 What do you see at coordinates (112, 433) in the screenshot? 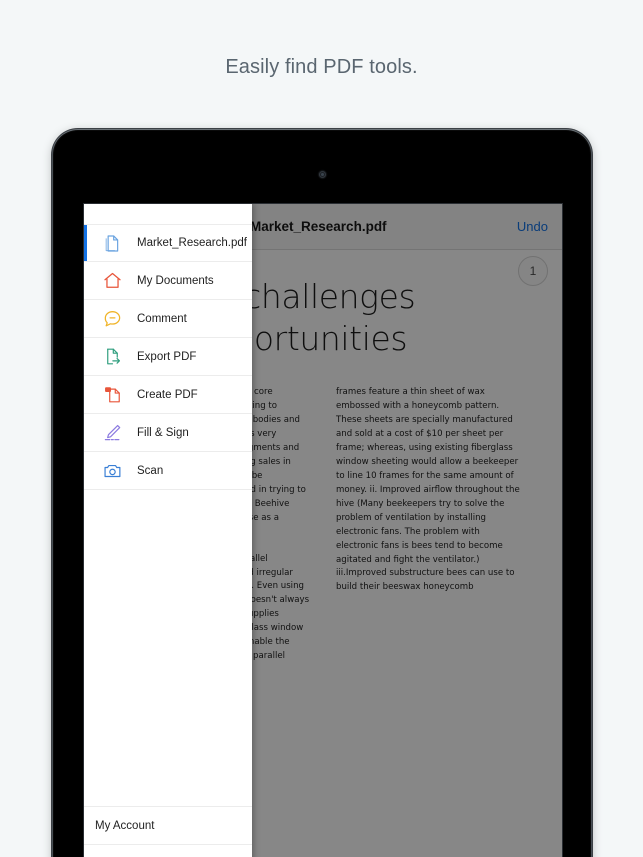
I see `fill-sign-pen-icon` at bounding box center [112, 433].